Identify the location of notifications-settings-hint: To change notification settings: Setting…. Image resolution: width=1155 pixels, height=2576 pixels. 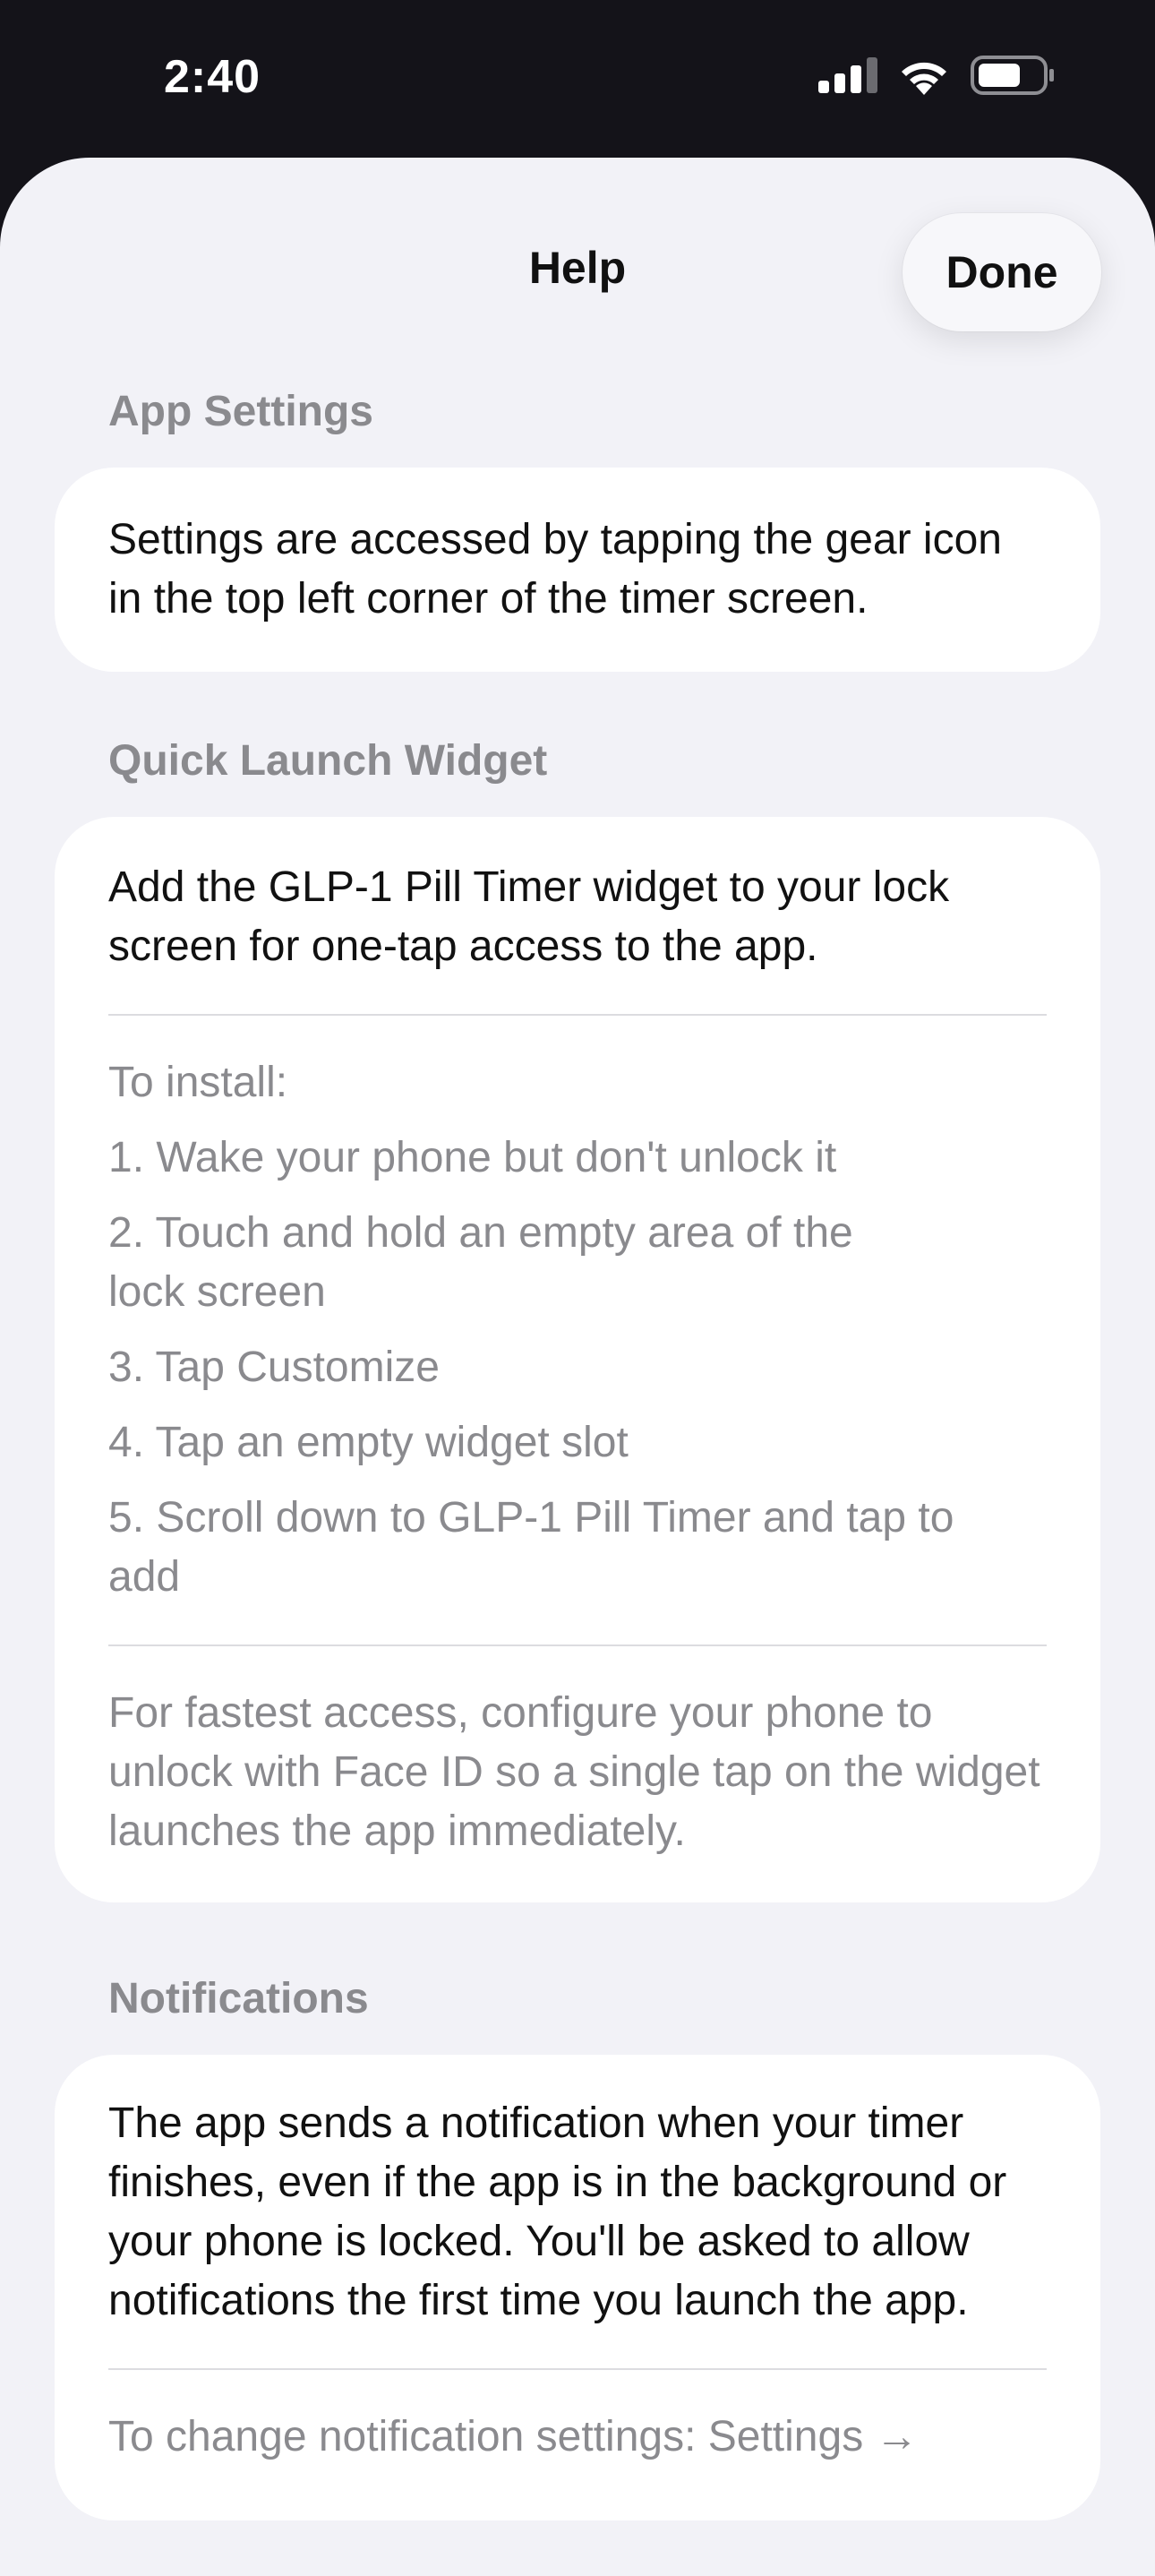
(513, 2436).